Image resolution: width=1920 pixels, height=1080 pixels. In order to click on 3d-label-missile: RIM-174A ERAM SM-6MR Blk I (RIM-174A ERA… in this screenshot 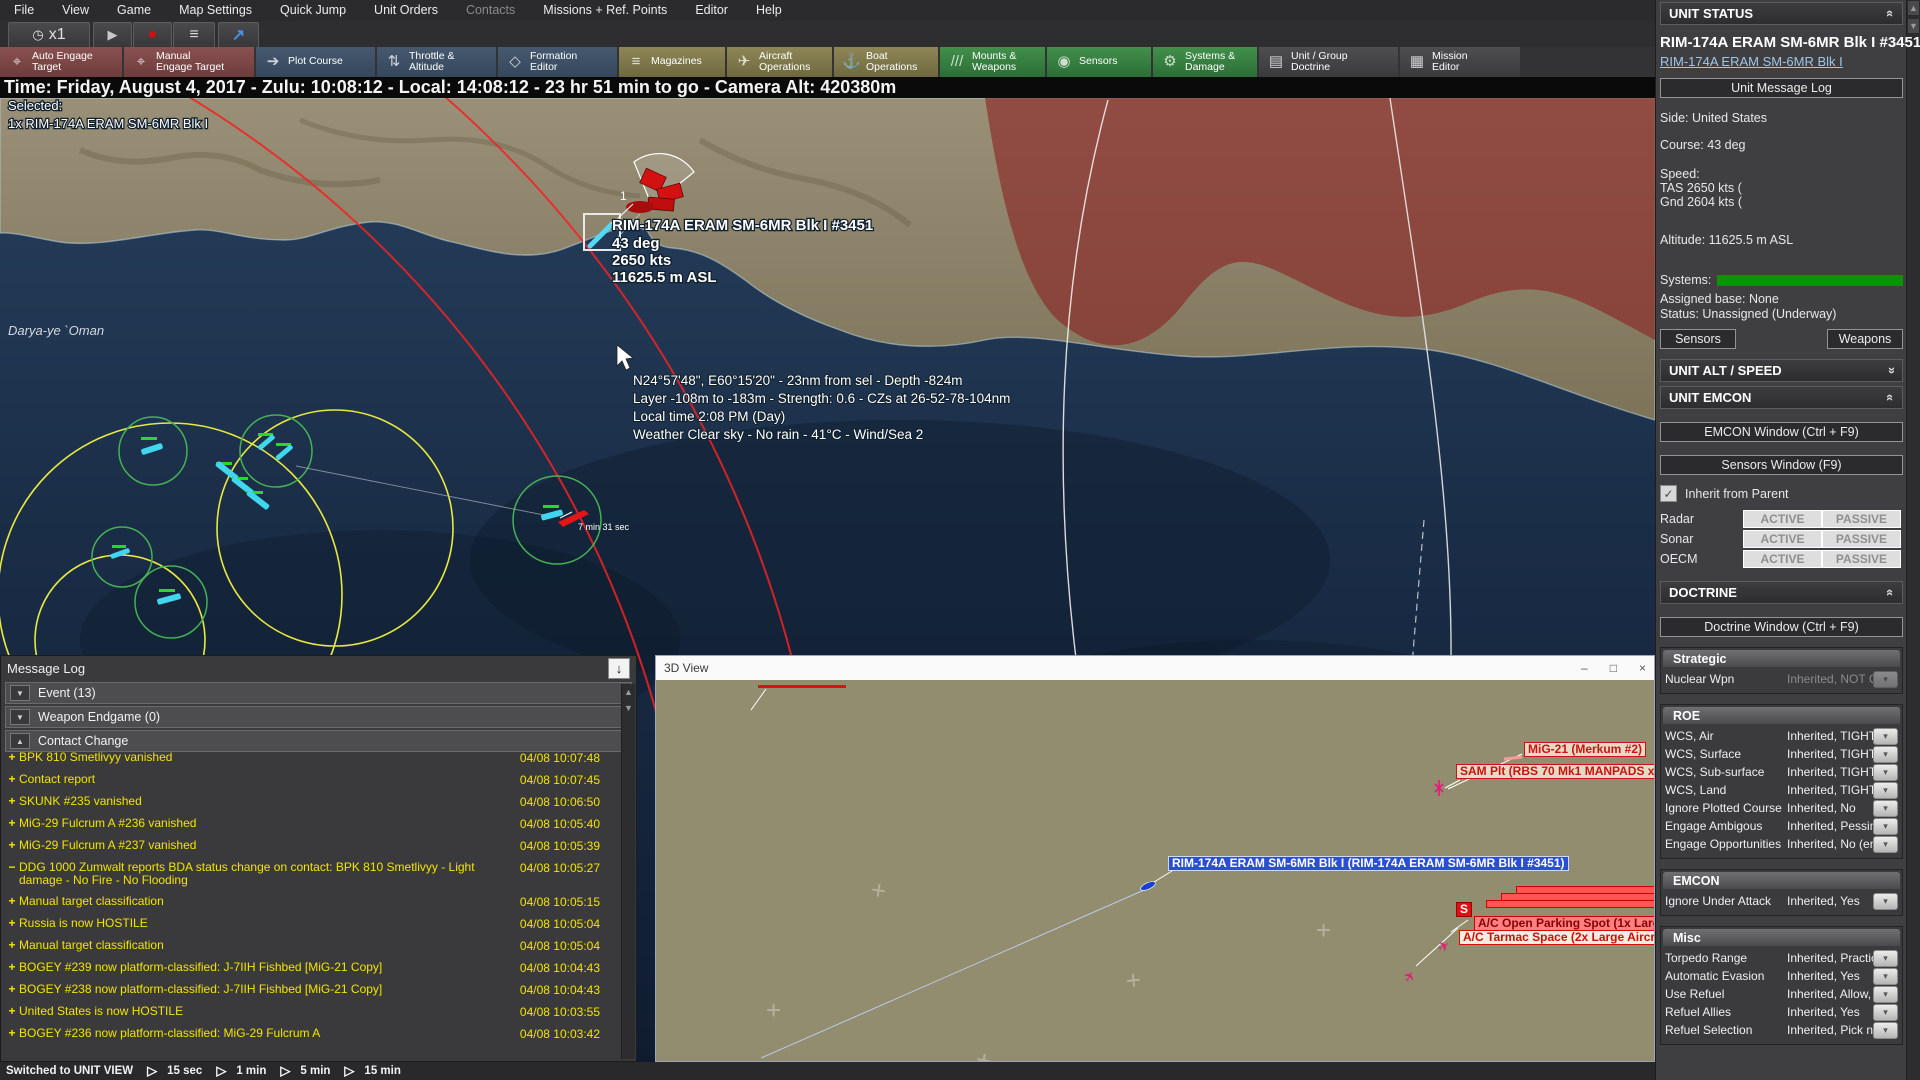, I will do `click(1368, 863)`.